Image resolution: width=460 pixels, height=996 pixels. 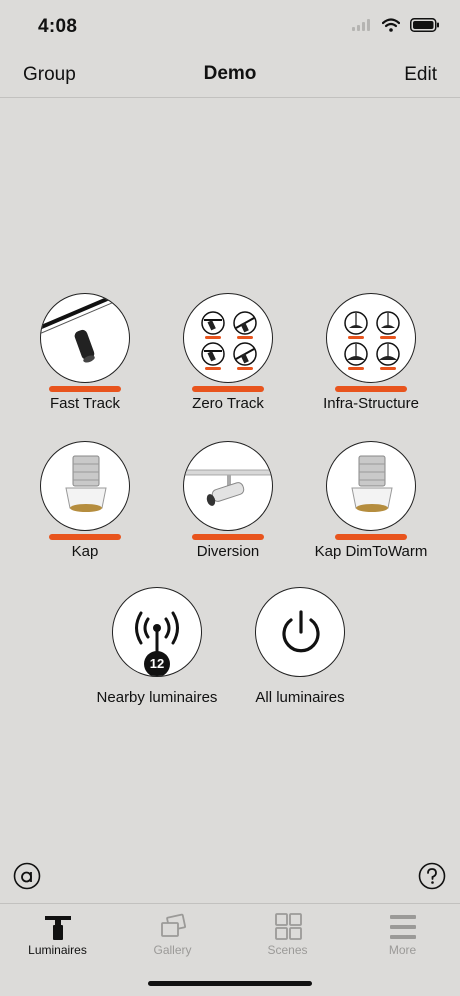 I want to click on gallery-icon, so click(x=173, y=925).